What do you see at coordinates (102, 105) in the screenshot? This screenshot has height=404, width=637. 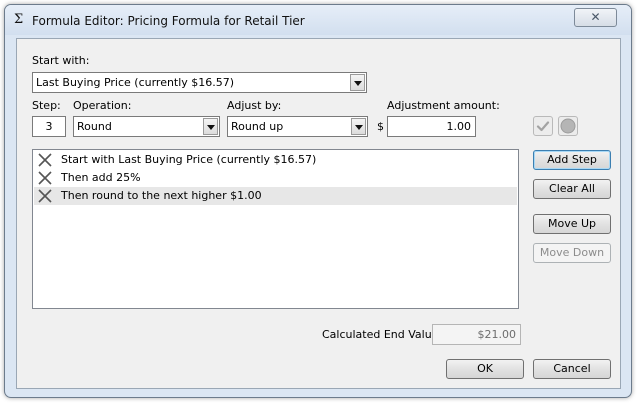 I see `operation-label: Operation:` at bounding box center [102, 105].